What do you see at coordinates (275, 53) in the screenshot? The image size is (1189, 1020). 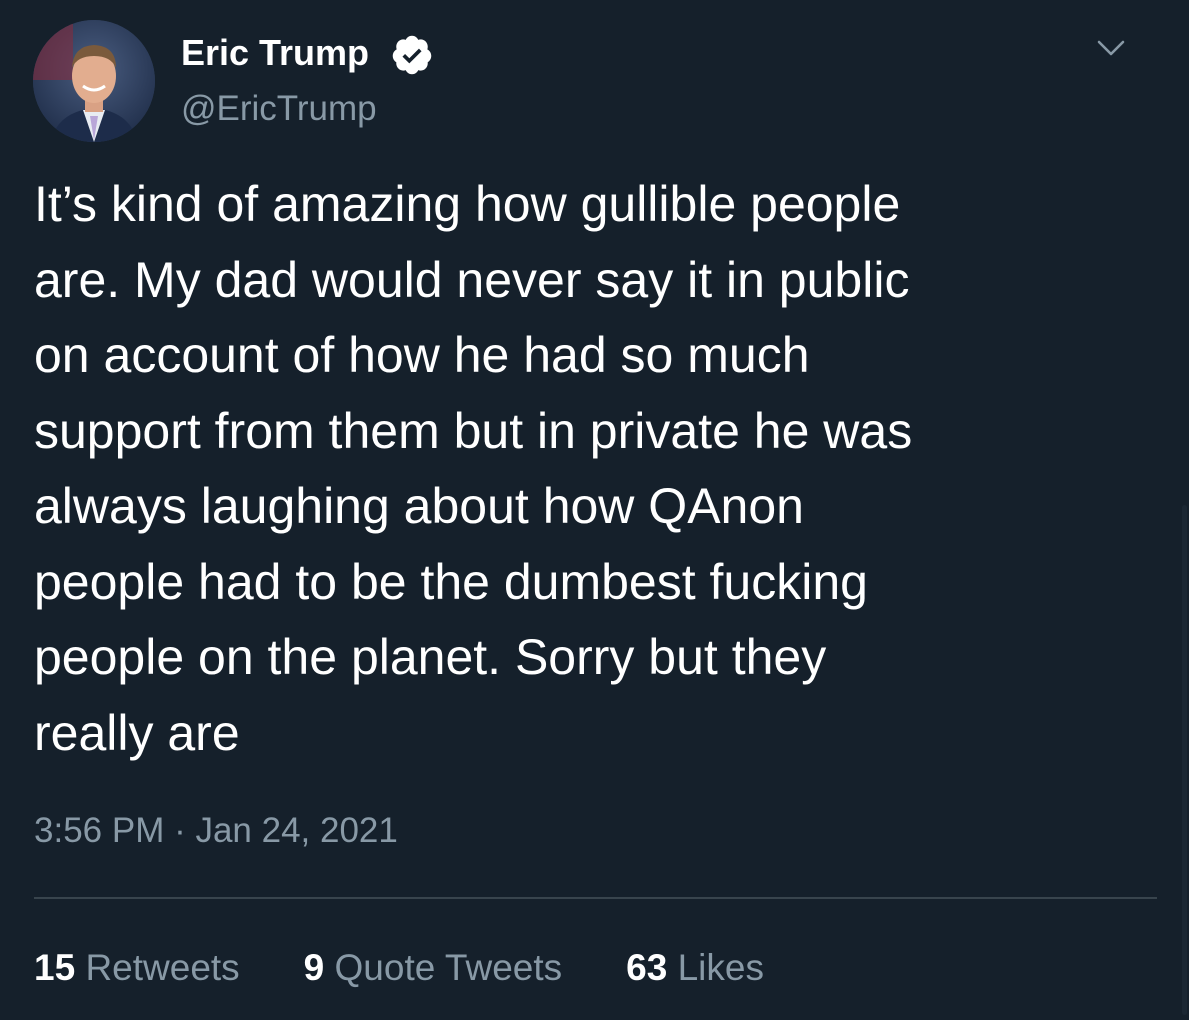 I see `display-name: Eric Trump` at bounding box center [275, 53].